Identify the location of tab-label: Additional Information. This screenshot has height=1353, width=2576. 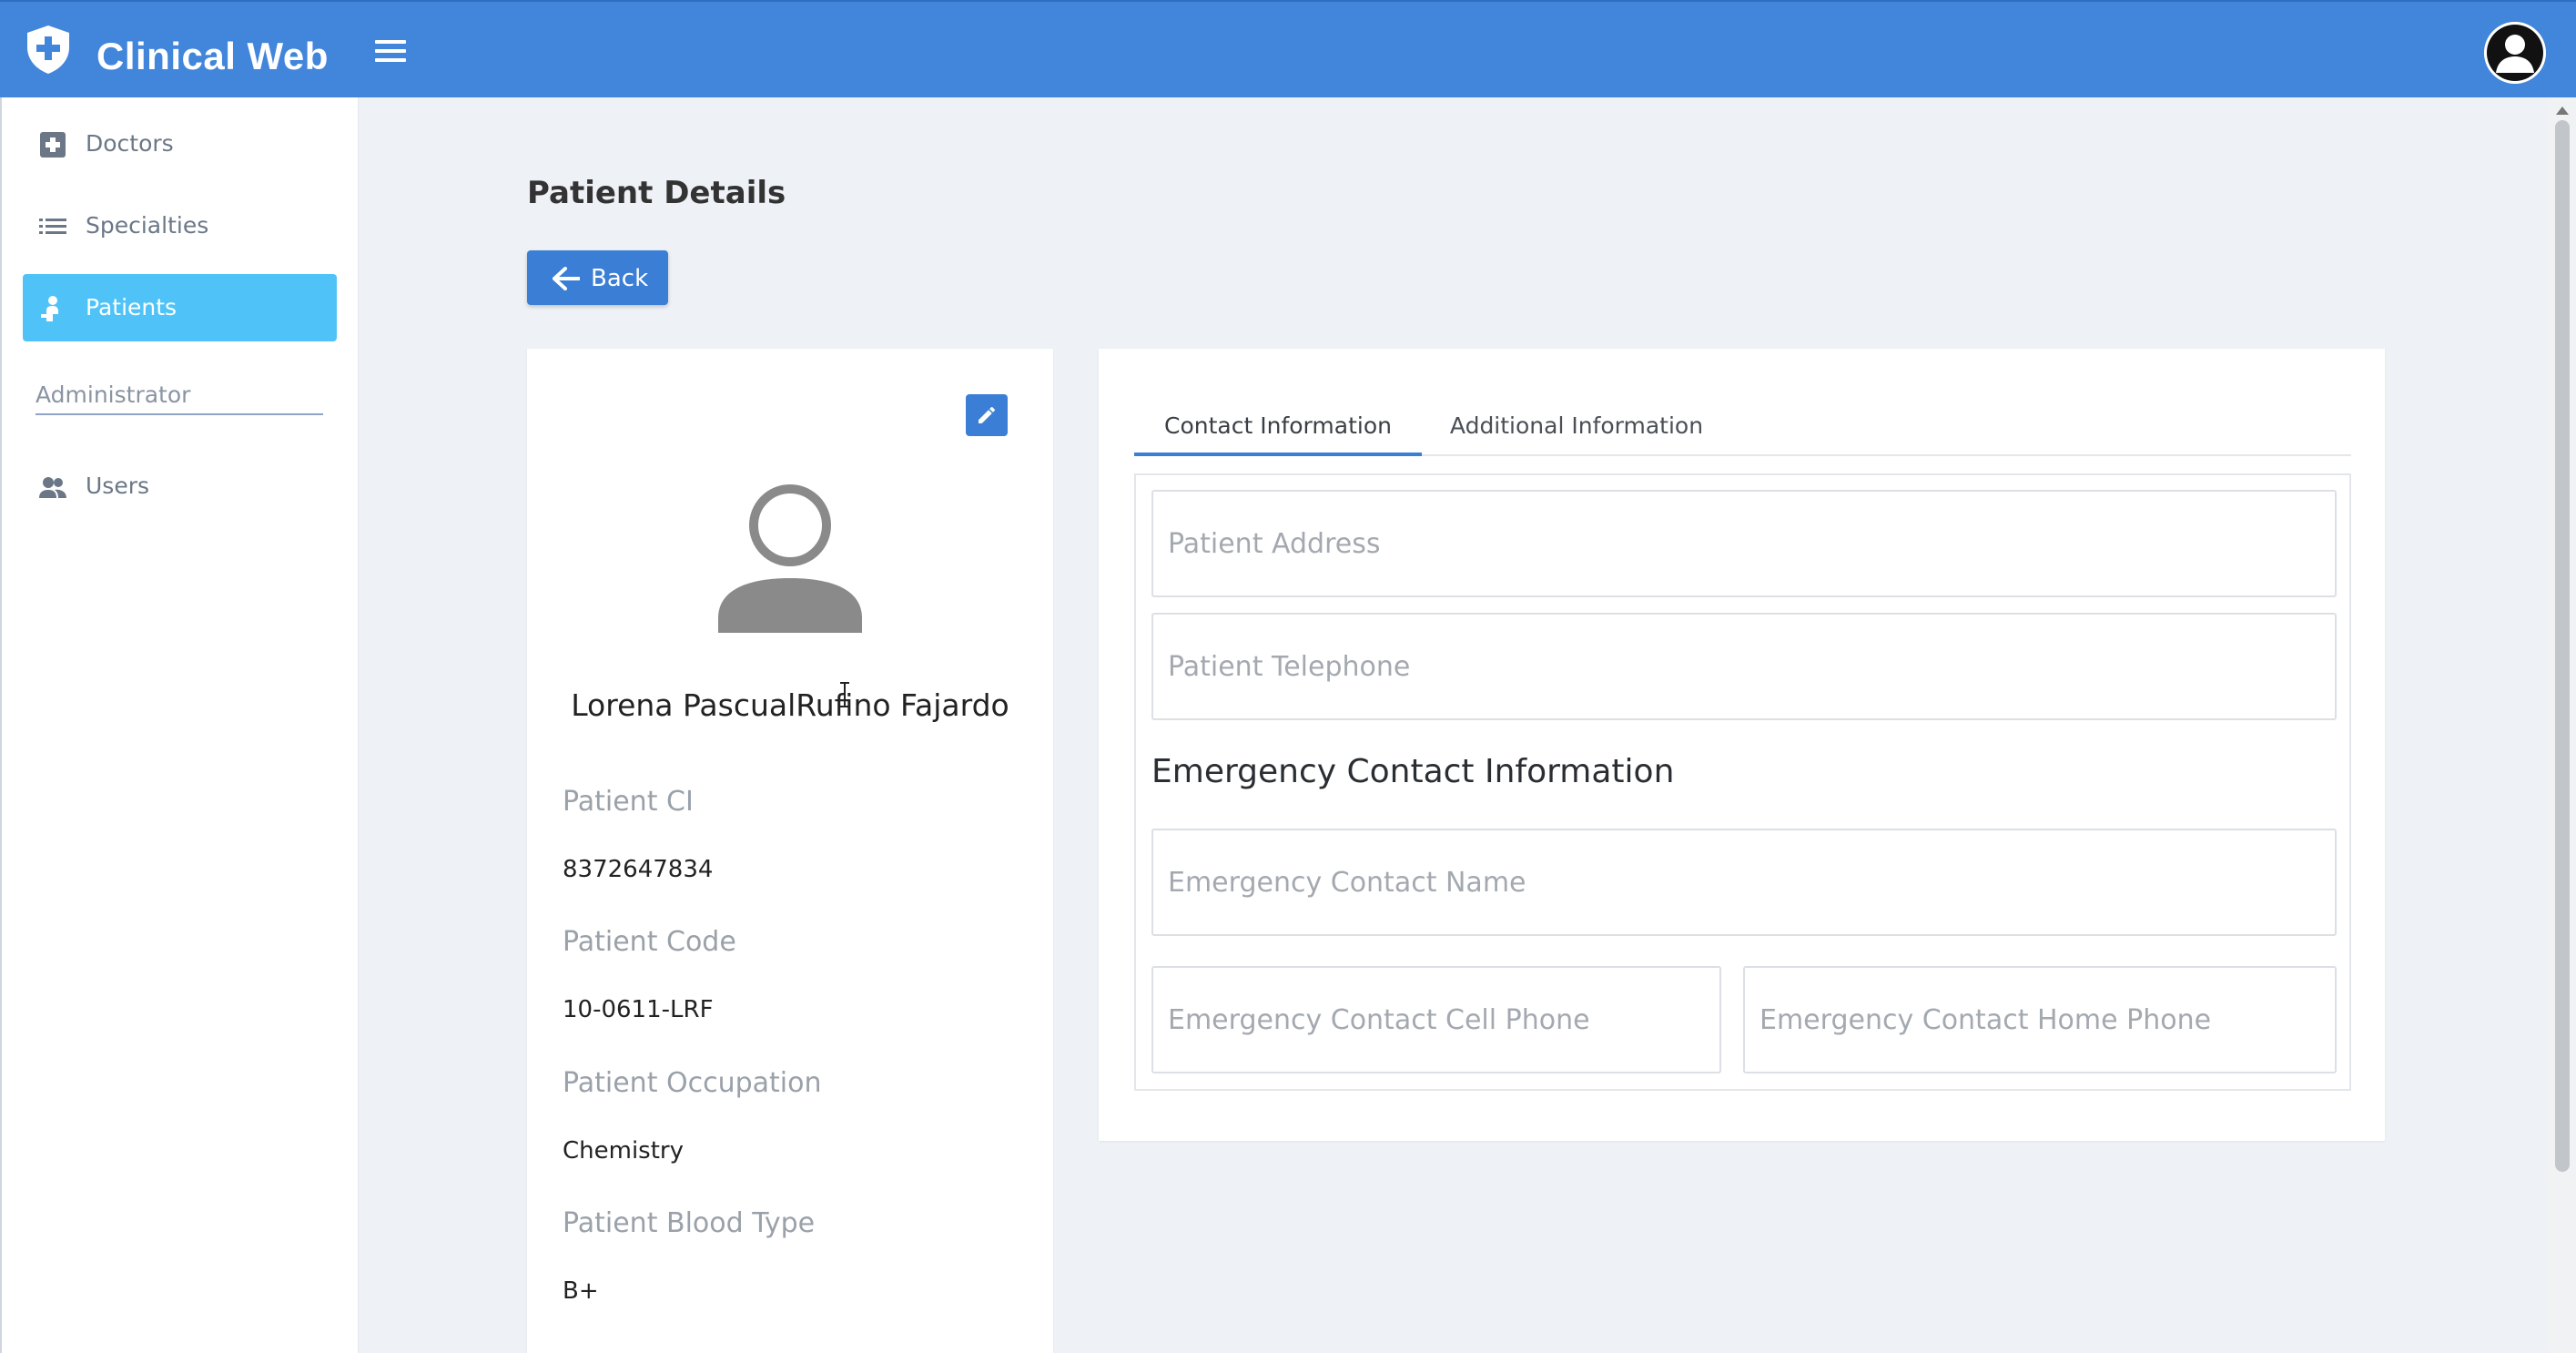
(1576, 426).